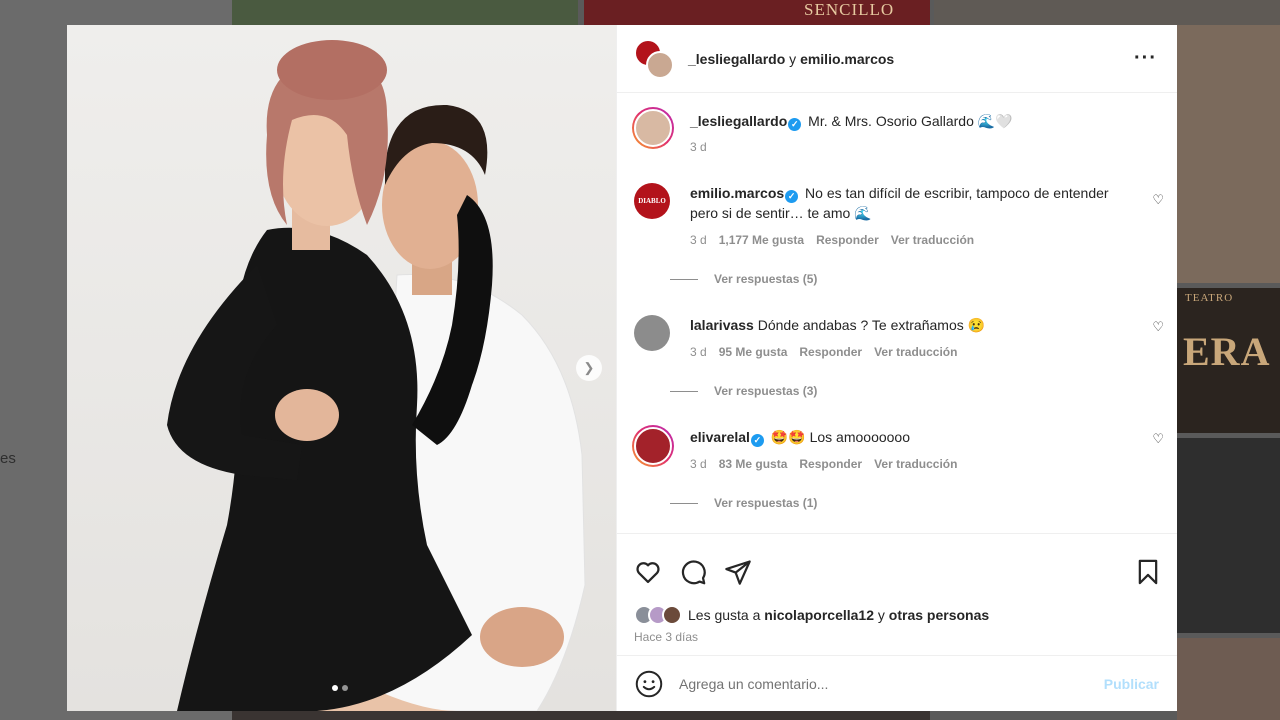 This screenshot has height=720, width=1280. I want to click on carousel-next-button: ❯, so click(589, 368).